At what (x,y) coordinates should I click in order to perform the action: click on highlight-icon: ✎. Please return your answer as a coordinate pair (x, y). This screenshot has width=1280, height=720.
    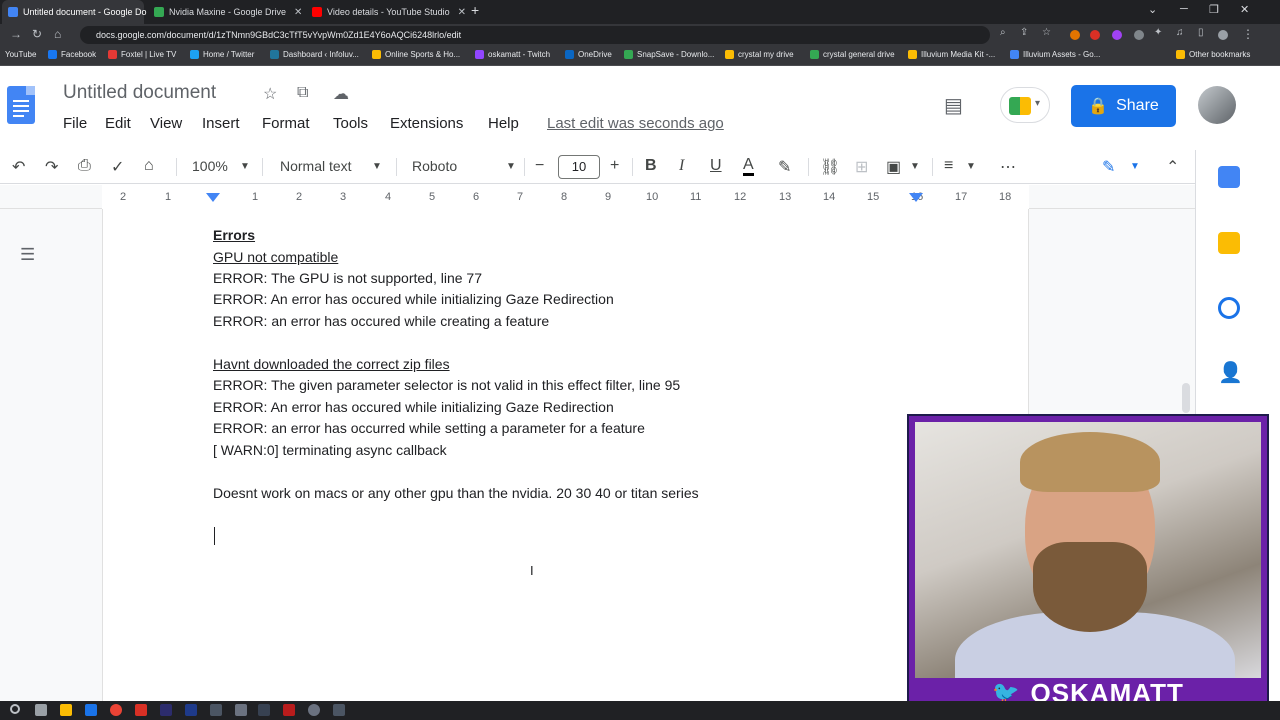
    Looking at the image, I should click on (784, 167).